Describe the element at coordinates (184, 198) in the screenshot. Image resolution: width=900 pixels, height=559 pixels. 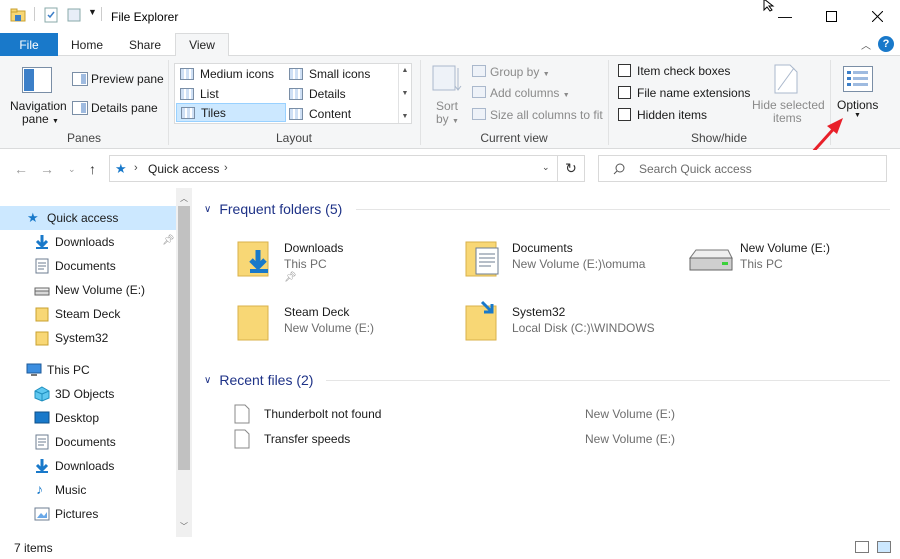
I see `scroll-up-icon: ︿` at that location.